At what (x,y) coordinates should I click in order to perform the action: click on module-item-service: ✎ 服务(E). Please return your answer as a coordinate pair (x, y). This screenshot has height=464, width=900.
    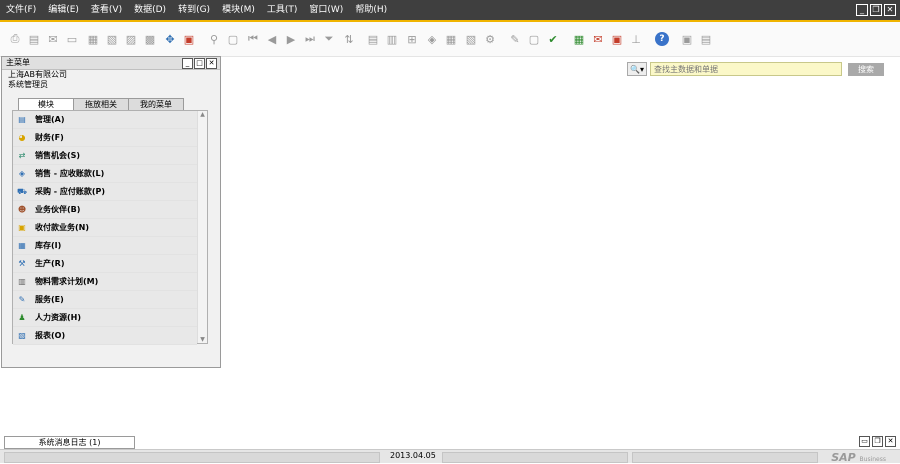
    Looking at the image, I should click on (105, 300).